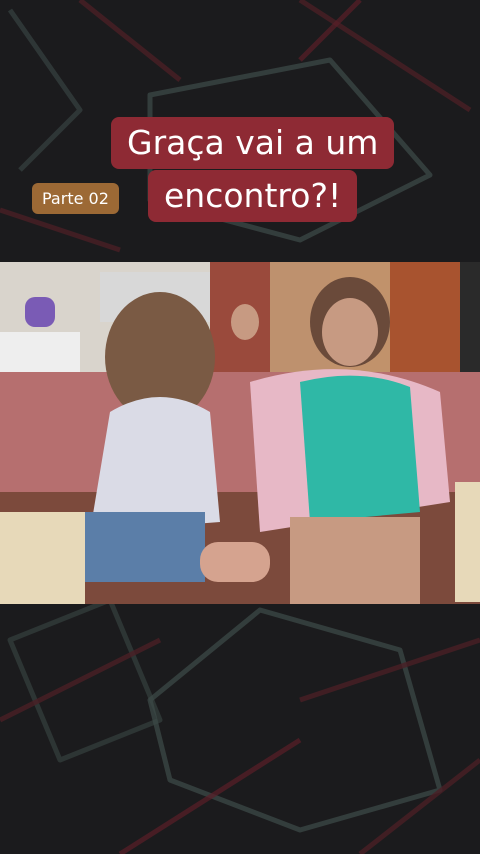  I want to click on part-badge: Parte 02, so click(75, 198).